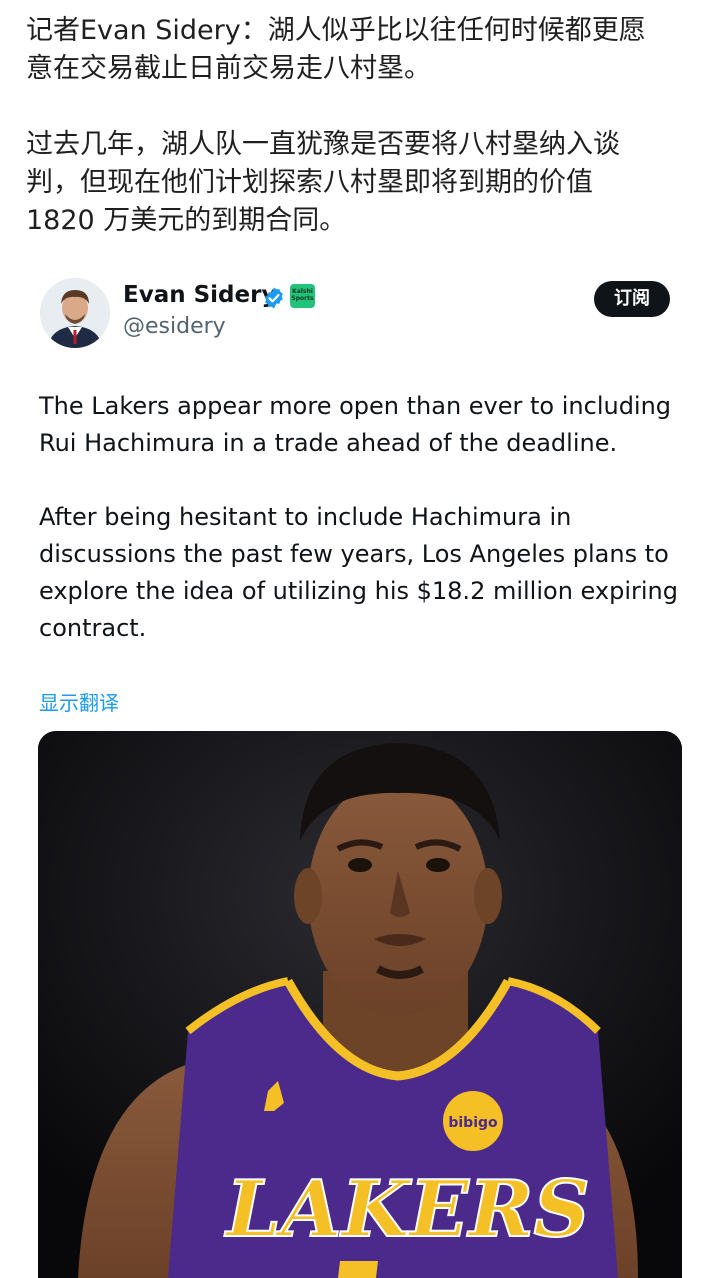 Image resolution: width=720 pixels, height=1278 pixels. I want to click on subscribe-button: 订阅, so click(632, 299).